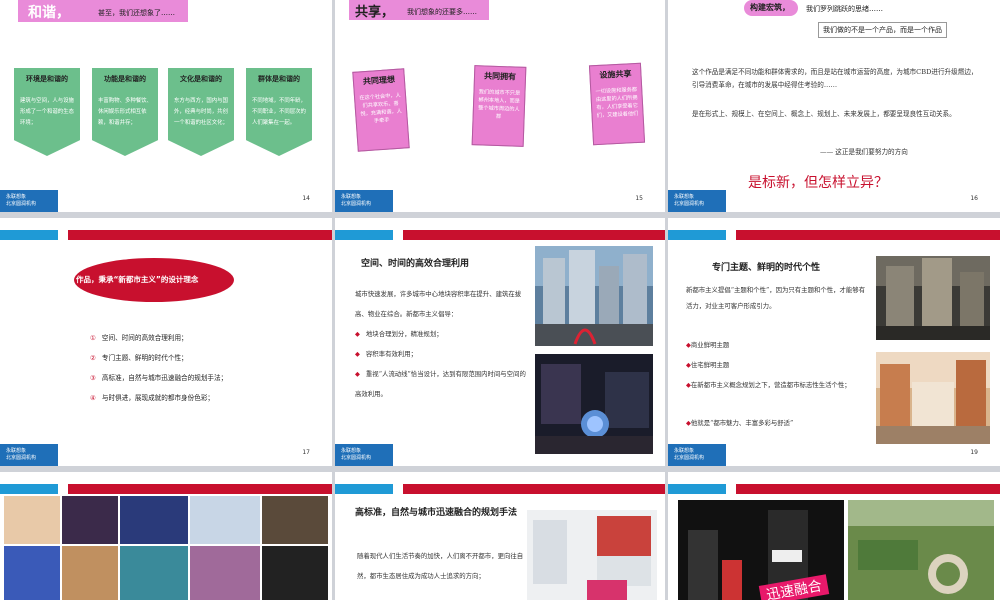 This screenshot has width=1000, height=600. What do you see at coordinates (201, 79) in the screenshot?
I see `card-heading: 文化是和谐的` at bounding box center [201, 79].